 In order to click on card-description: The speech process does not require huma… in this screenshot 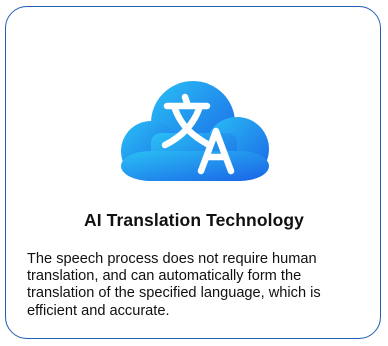, I will do `click(174, 285)`.